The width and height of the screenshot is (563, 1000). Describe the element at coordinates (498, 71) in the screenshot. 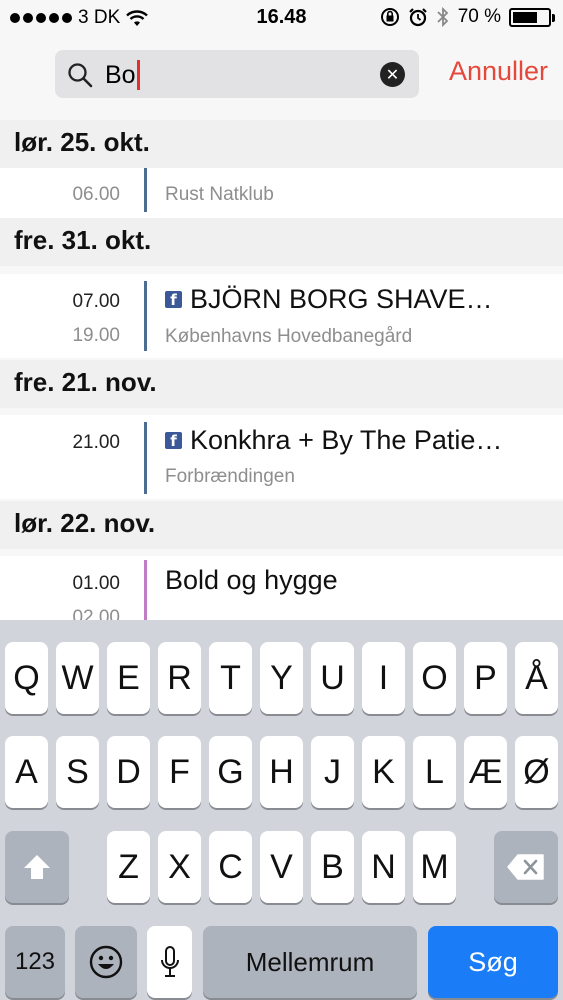

I see `cancel-button: Annuller` at that location.